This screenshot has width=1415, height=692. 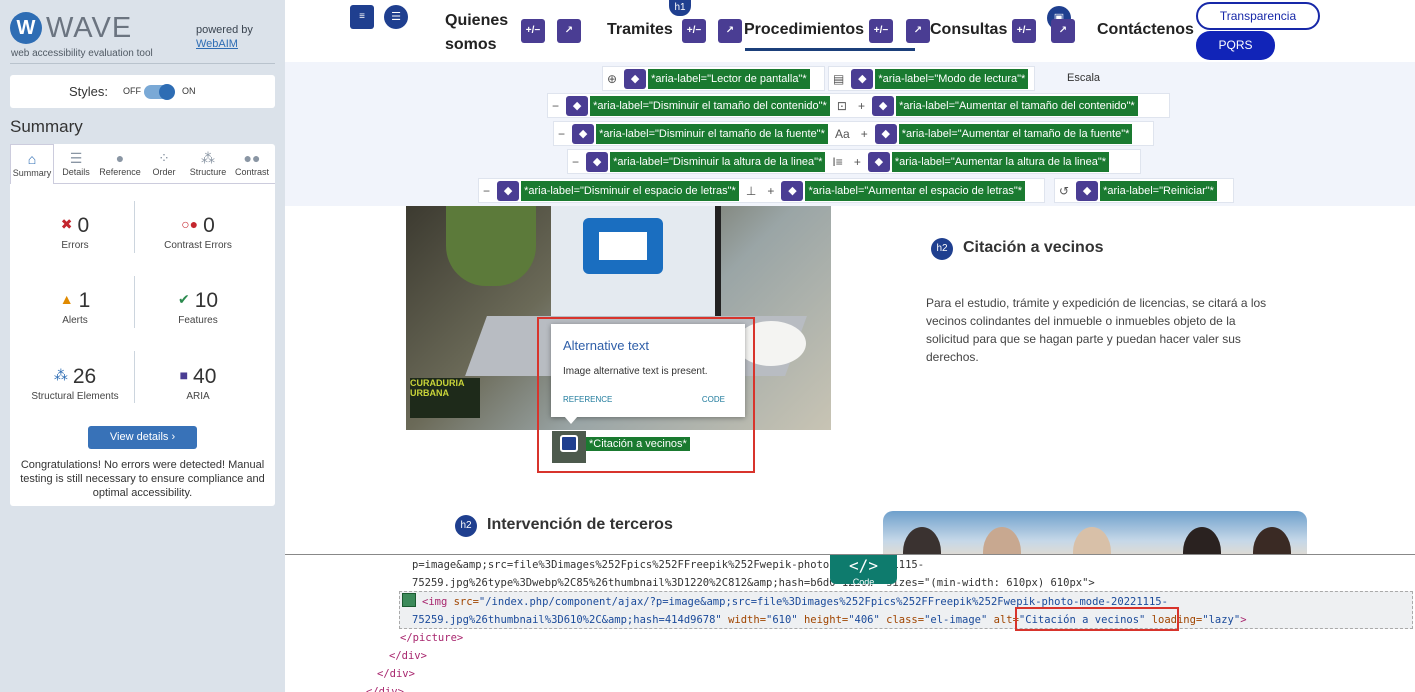 What do you see at coordinates (968, 30) in the screenshot?
I see `nav-consultas: Consultas` at bounding box center [968, 30].